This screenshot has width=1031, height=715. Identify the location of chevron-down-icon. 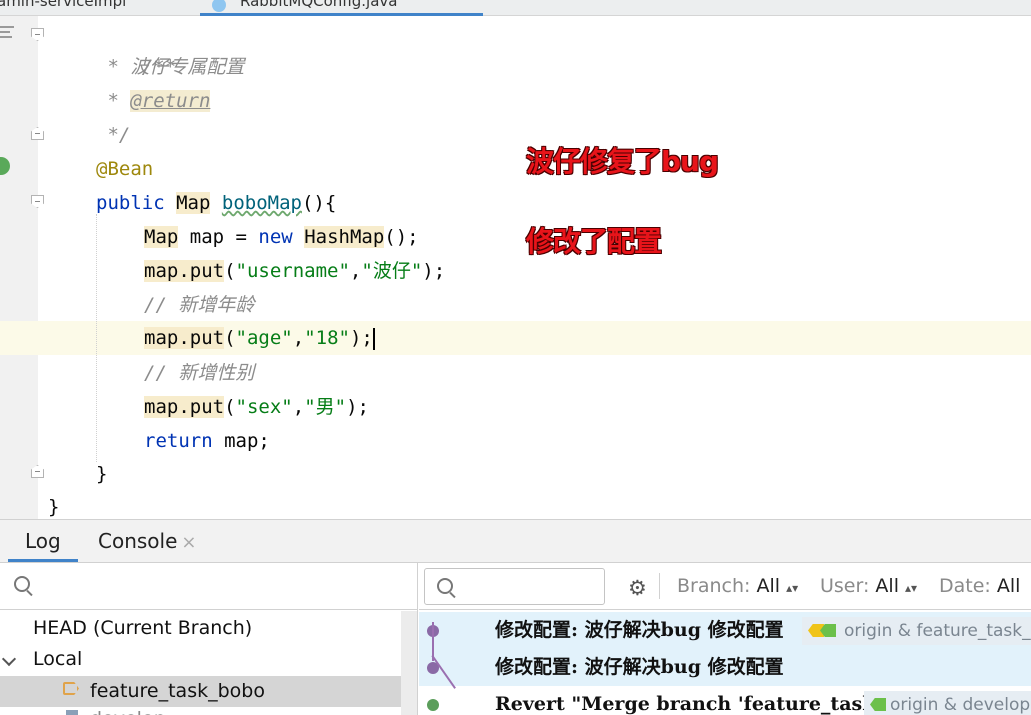
(9, 659).